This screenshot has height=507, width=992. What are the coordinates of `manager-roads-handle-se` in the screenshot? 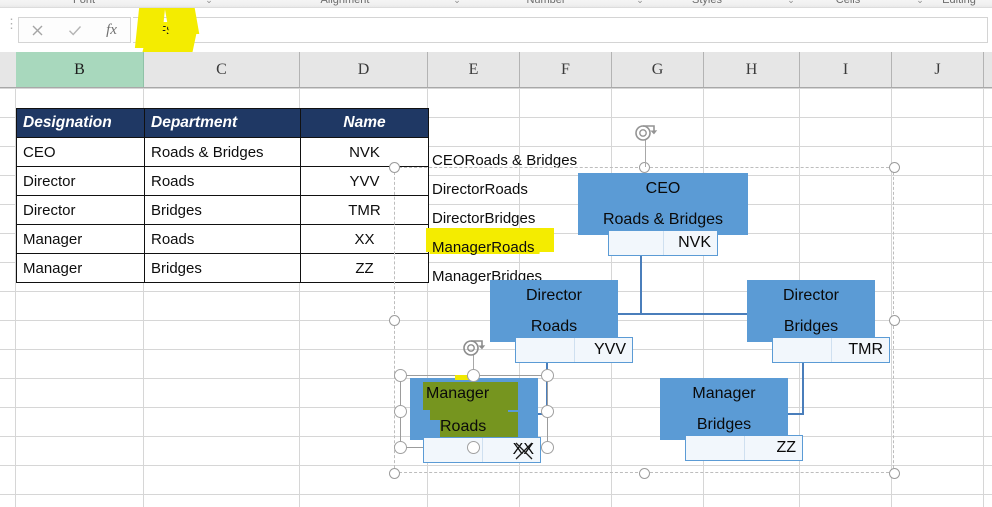 It's located at (547, 447).